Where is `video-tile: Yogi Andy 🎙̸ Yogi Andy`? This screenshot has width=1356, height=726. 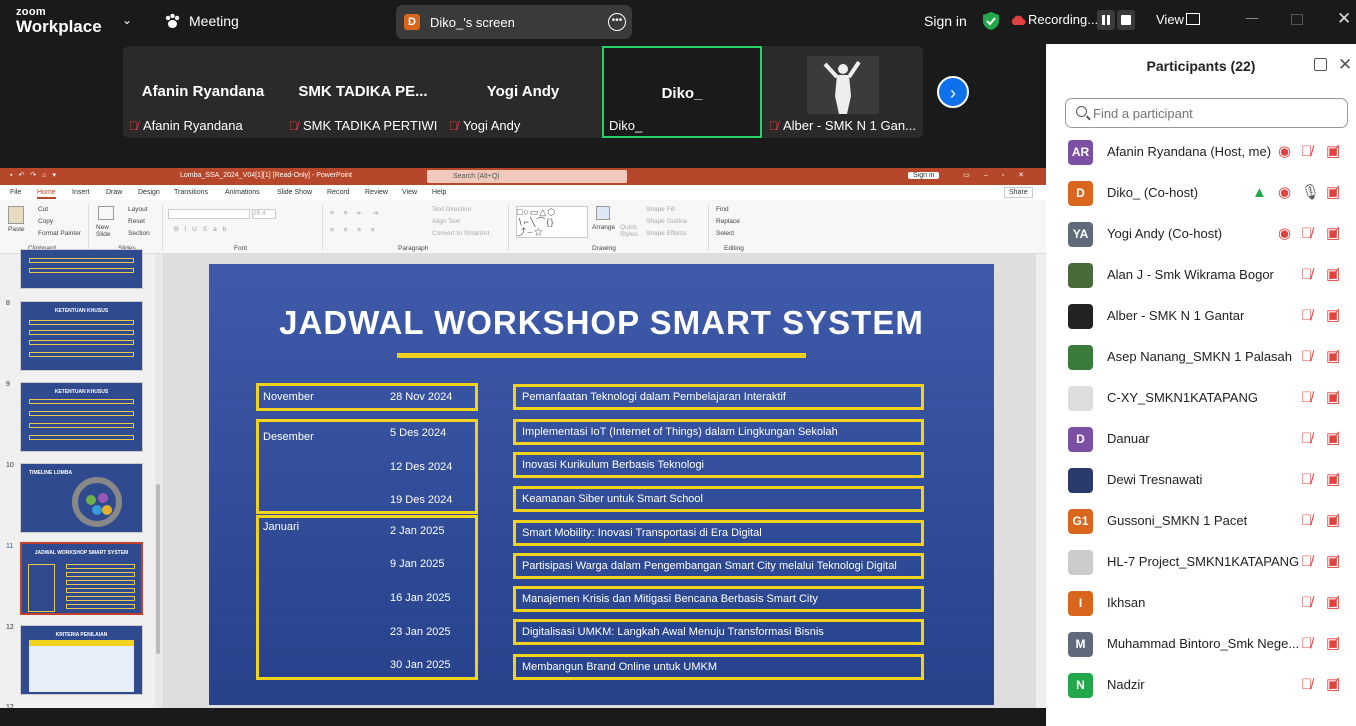 video-tile: Yogi Andy 🎙̸ Yogi Andy is located at coordinates (523, 92).